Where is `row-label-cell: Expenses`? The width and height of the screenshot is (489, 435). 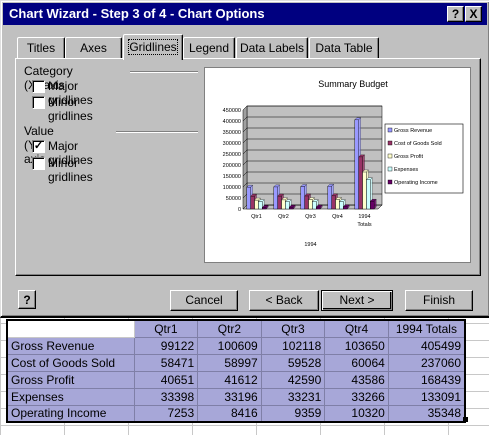
row-label-cell: Expenses is located at coordinates (70, 396).